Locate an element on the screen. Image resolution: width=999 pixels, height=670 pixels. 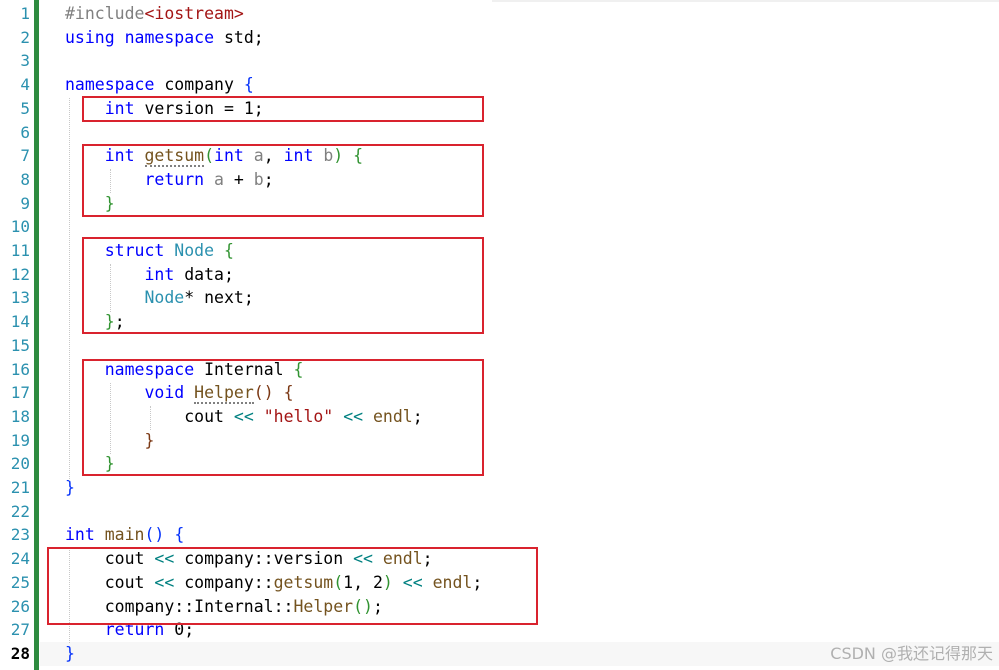
line-number: 16 is located at coordinates (20, 369).